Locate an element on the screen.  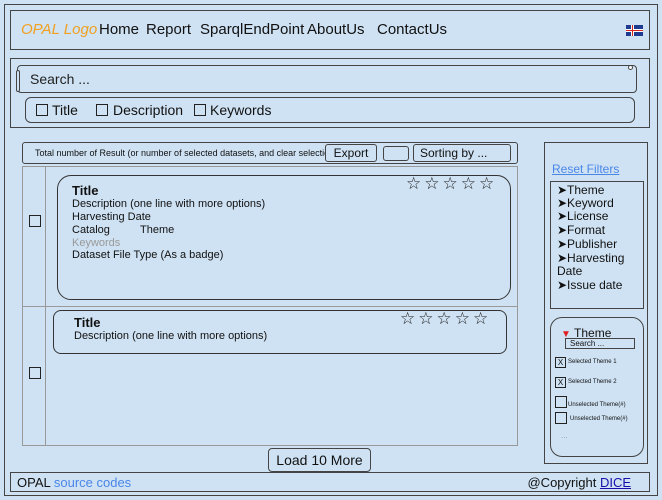
row-divider is located at coordinates (270, 306).